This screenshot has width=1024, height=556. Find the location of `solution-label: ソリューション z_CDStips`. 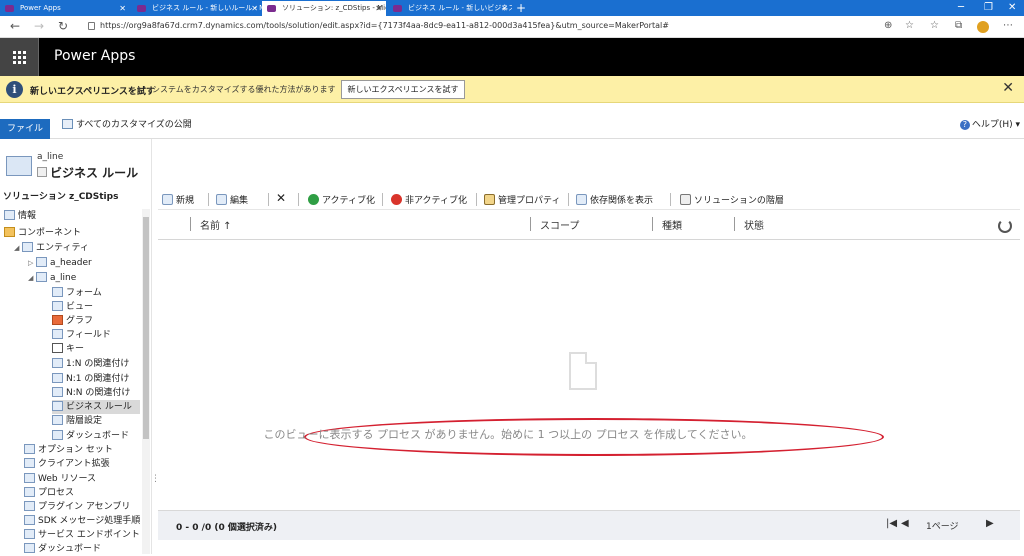

solution-label: ソリューション z_CDStips is located at coordinates (61, 197).